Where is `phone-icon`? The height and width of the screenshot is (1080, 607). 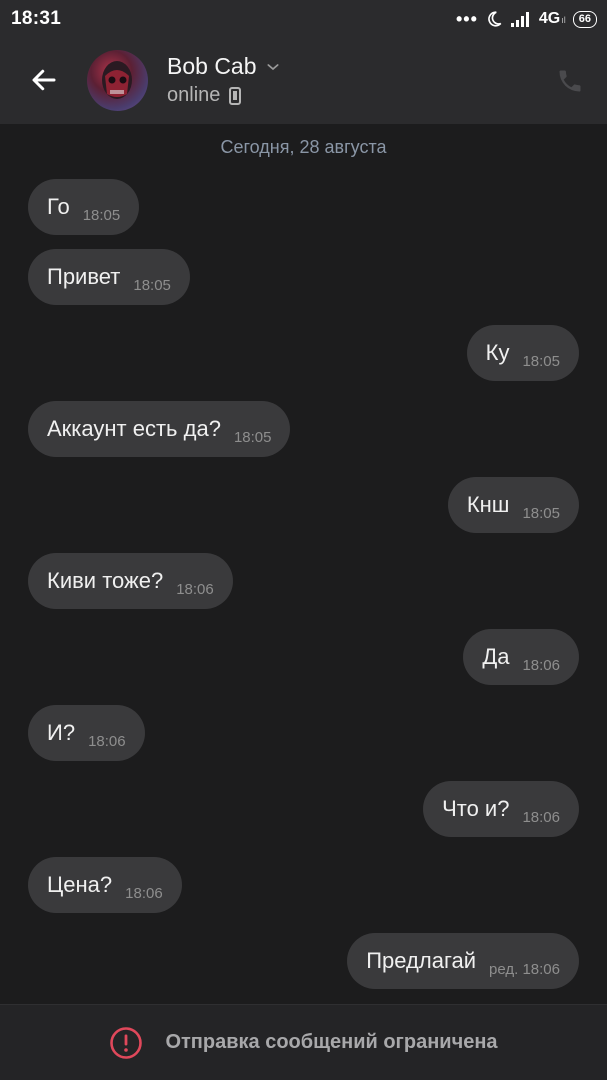
phone-icon is located at coordinates (570, 81).